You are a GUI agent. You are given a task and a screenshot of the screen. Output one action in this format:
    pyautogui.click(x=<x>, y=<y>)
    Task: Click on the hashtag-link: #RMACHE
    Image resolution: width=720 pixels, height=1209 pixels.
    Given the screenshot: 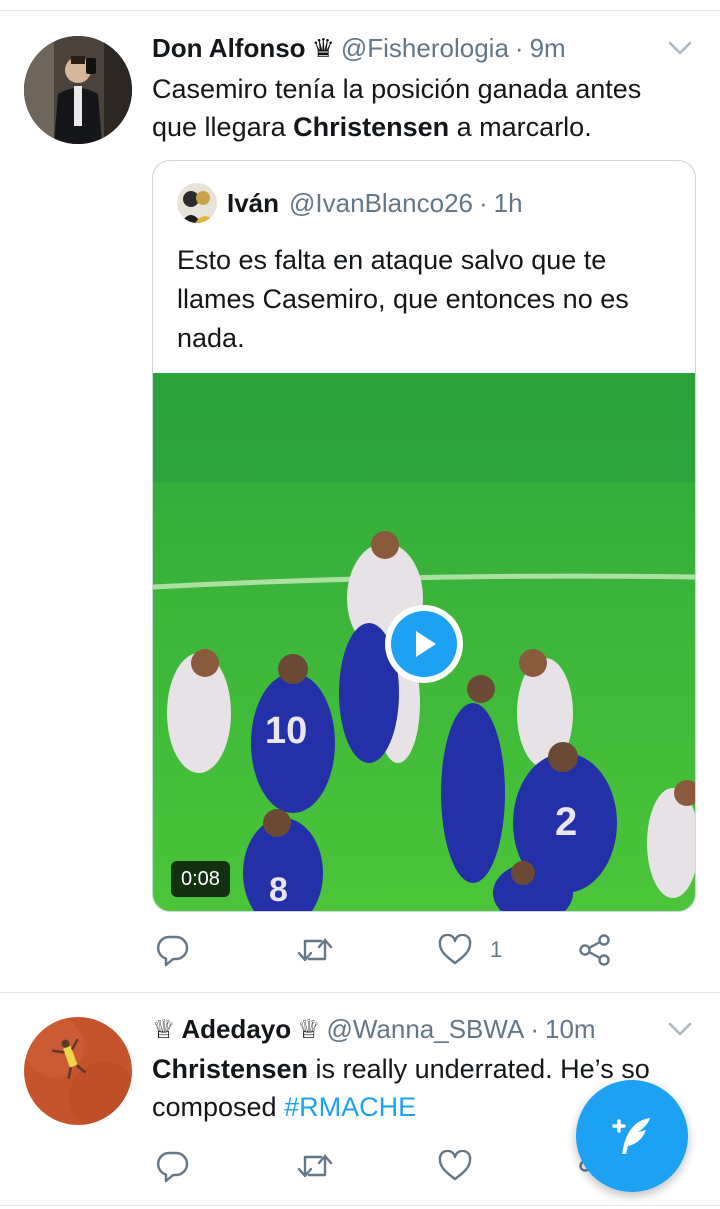 What is the action you would take?
    pyautogui.click(x=350, y=1107)
    